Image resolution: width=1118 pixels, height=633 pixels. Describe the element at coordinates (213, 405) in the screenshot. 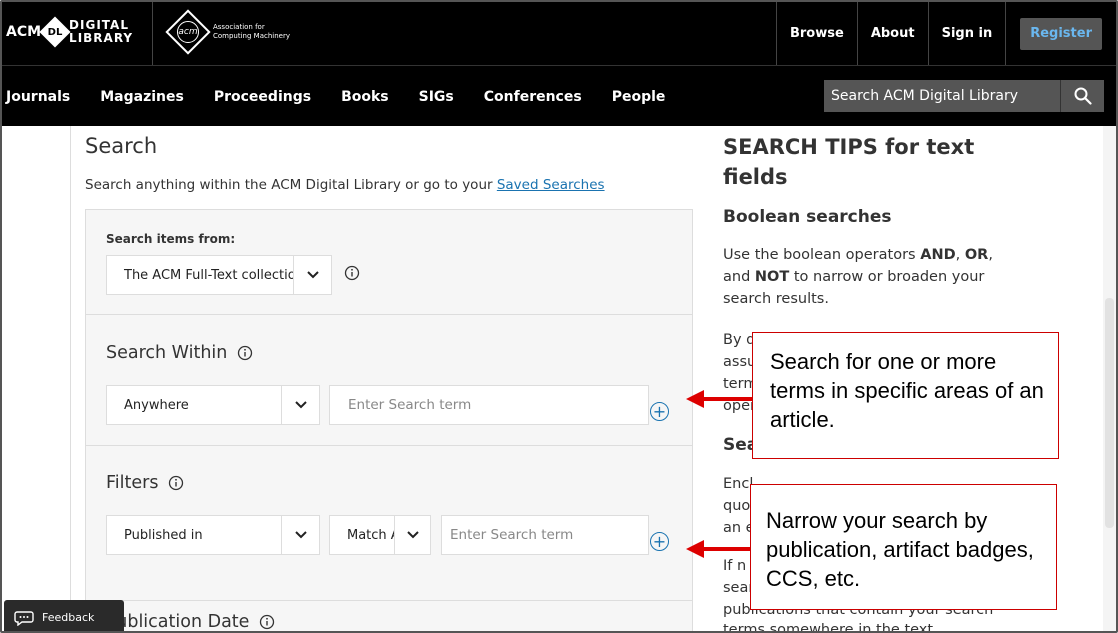

I see `within-field-select: Anywhere` at that location.